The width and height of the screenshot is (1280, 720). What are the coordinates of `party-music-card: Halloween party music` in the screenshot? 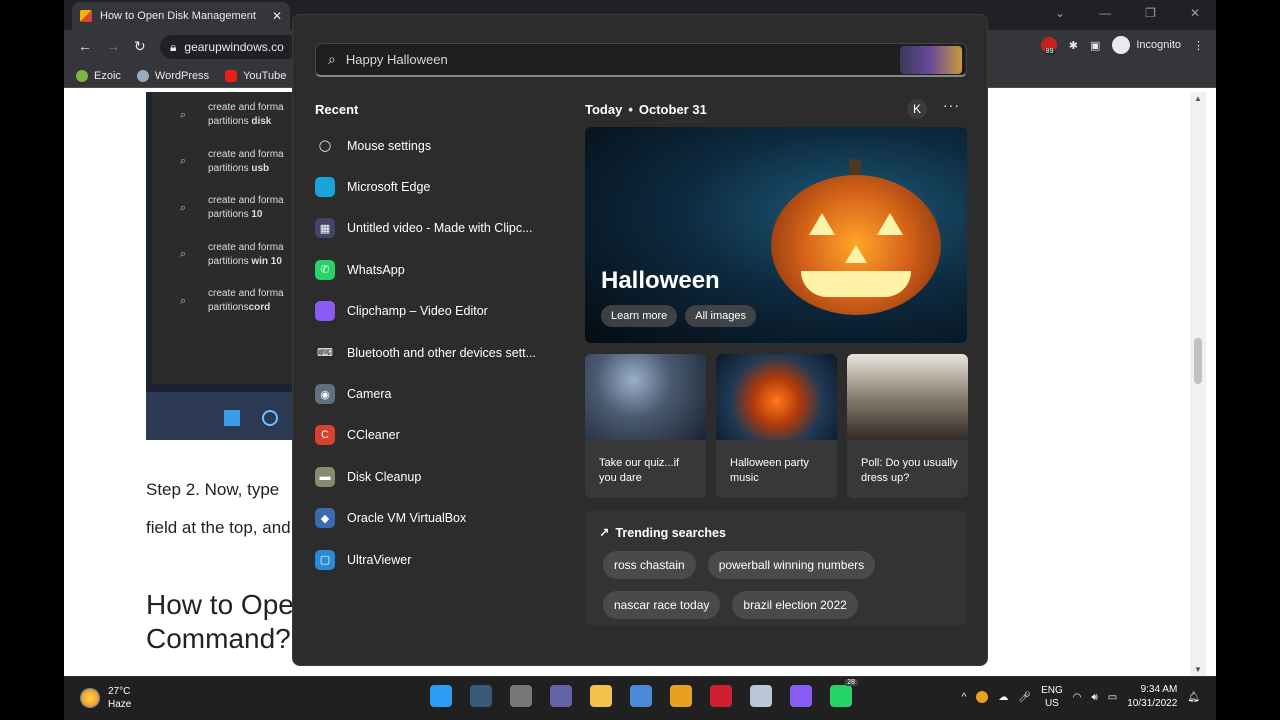 It's located at (776, 426).